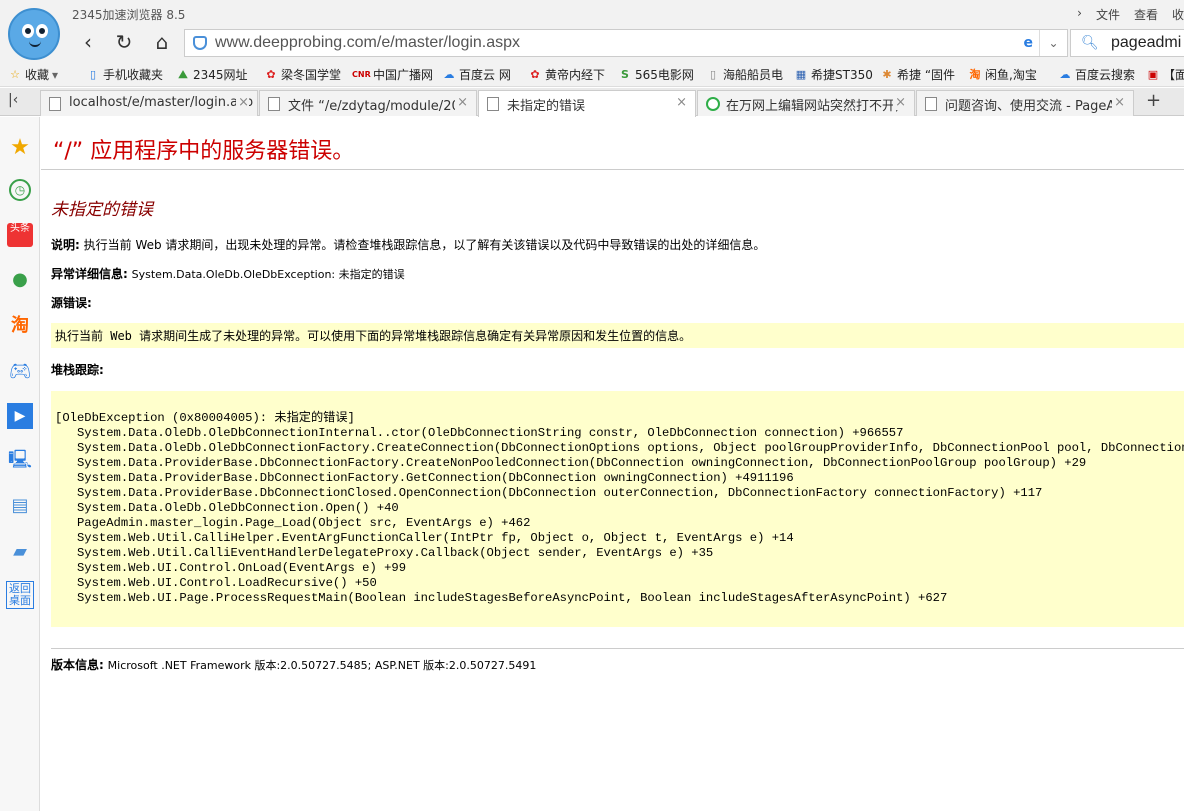 The image size is (1184, 811). What do you see at coordinates (20, 148) in the screenshot?
I see `star-icon: ★` at bounding box center [20, 148].